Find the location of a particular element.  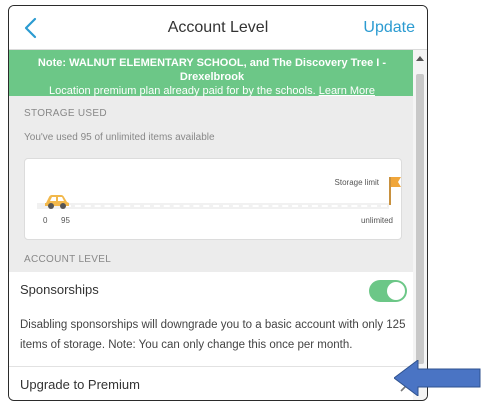

storage-road-dashes is located at coordinates (226, 206).